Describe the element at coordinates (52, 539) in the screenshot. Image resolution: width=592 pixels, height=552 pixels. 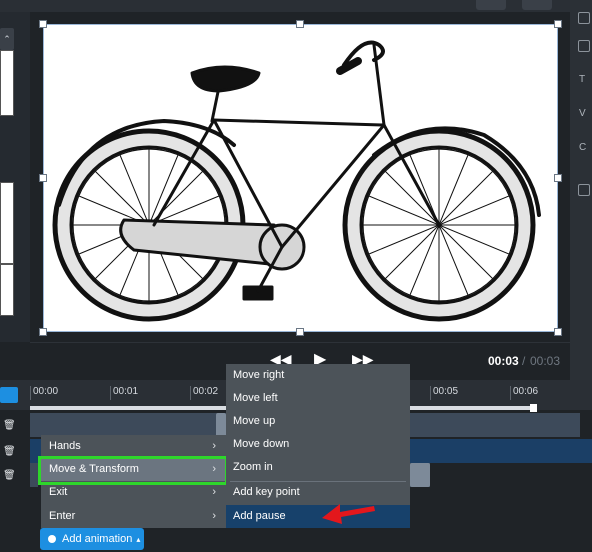
I see `pin-icon` at that location.